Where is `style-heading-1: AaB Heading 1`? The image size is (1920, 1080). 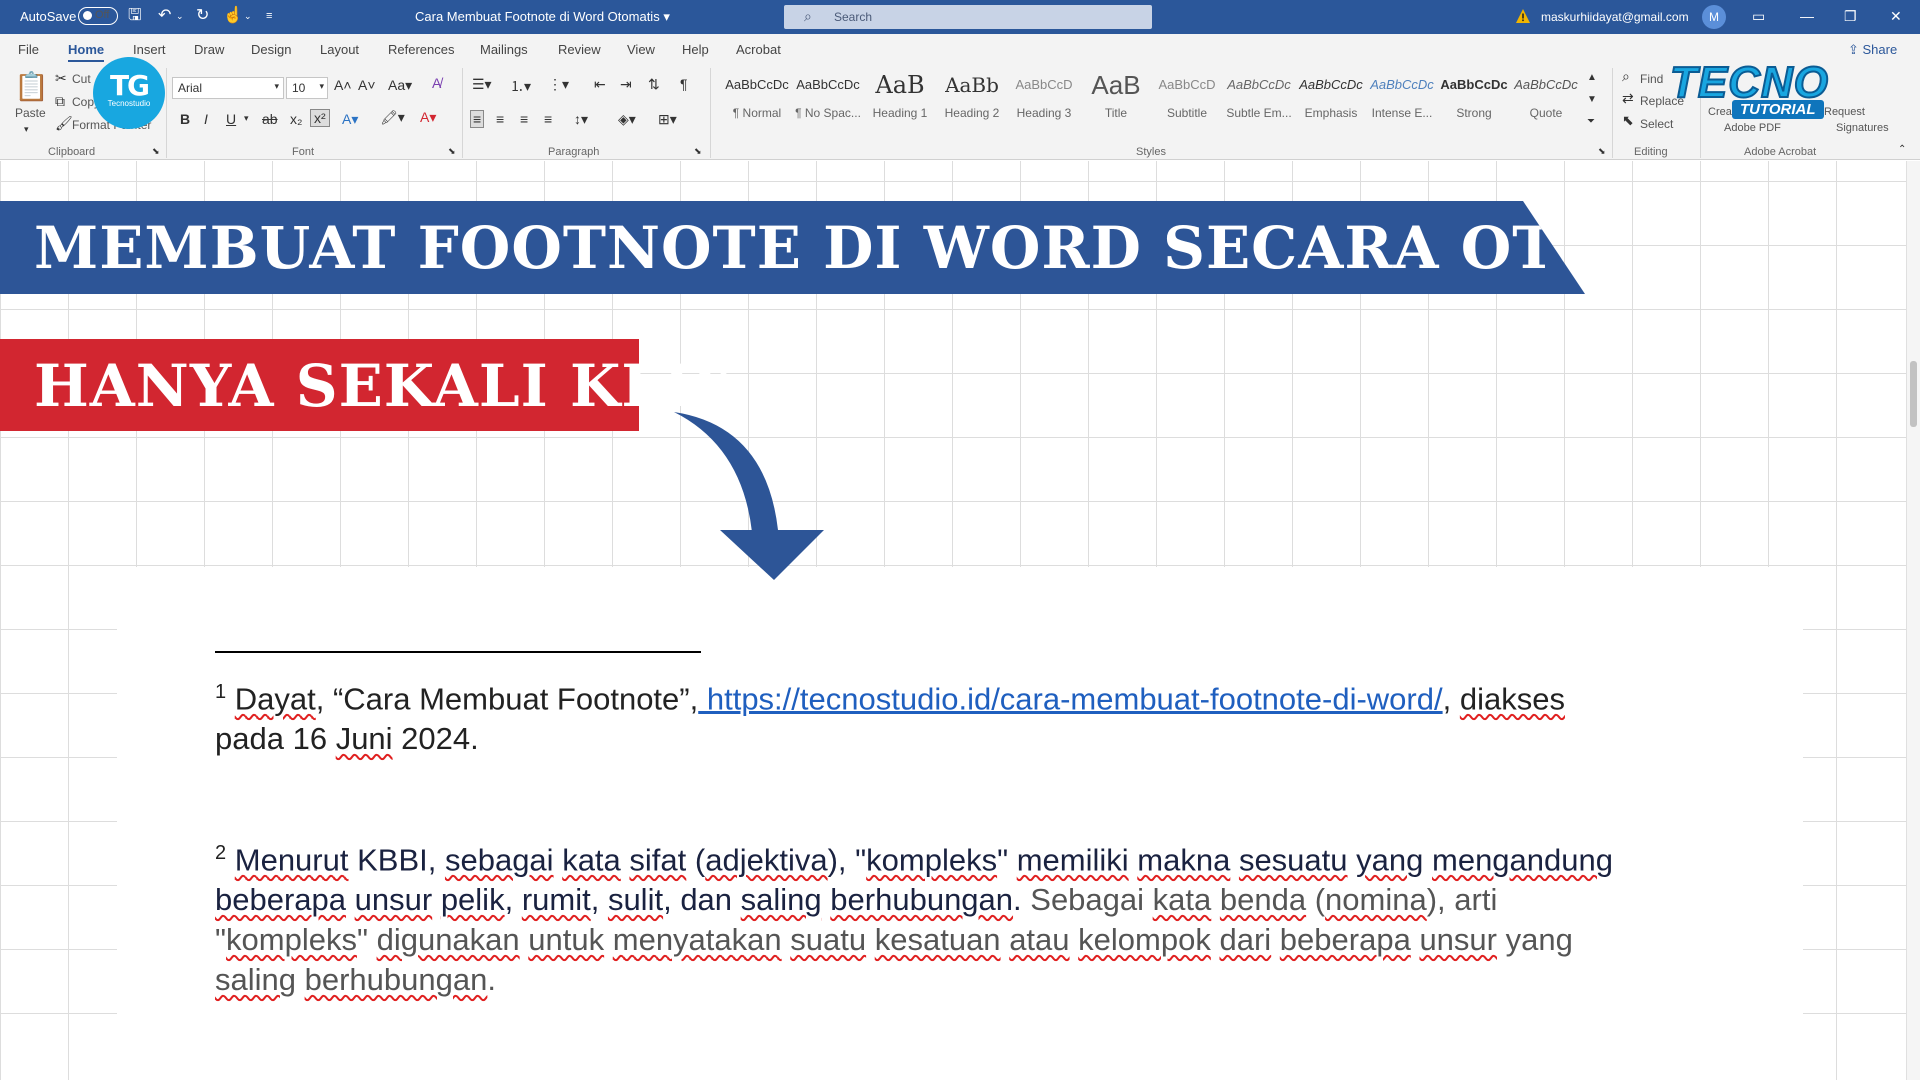 style-heading-1: AaB Heading 1 is located at coordinates (900, 95).